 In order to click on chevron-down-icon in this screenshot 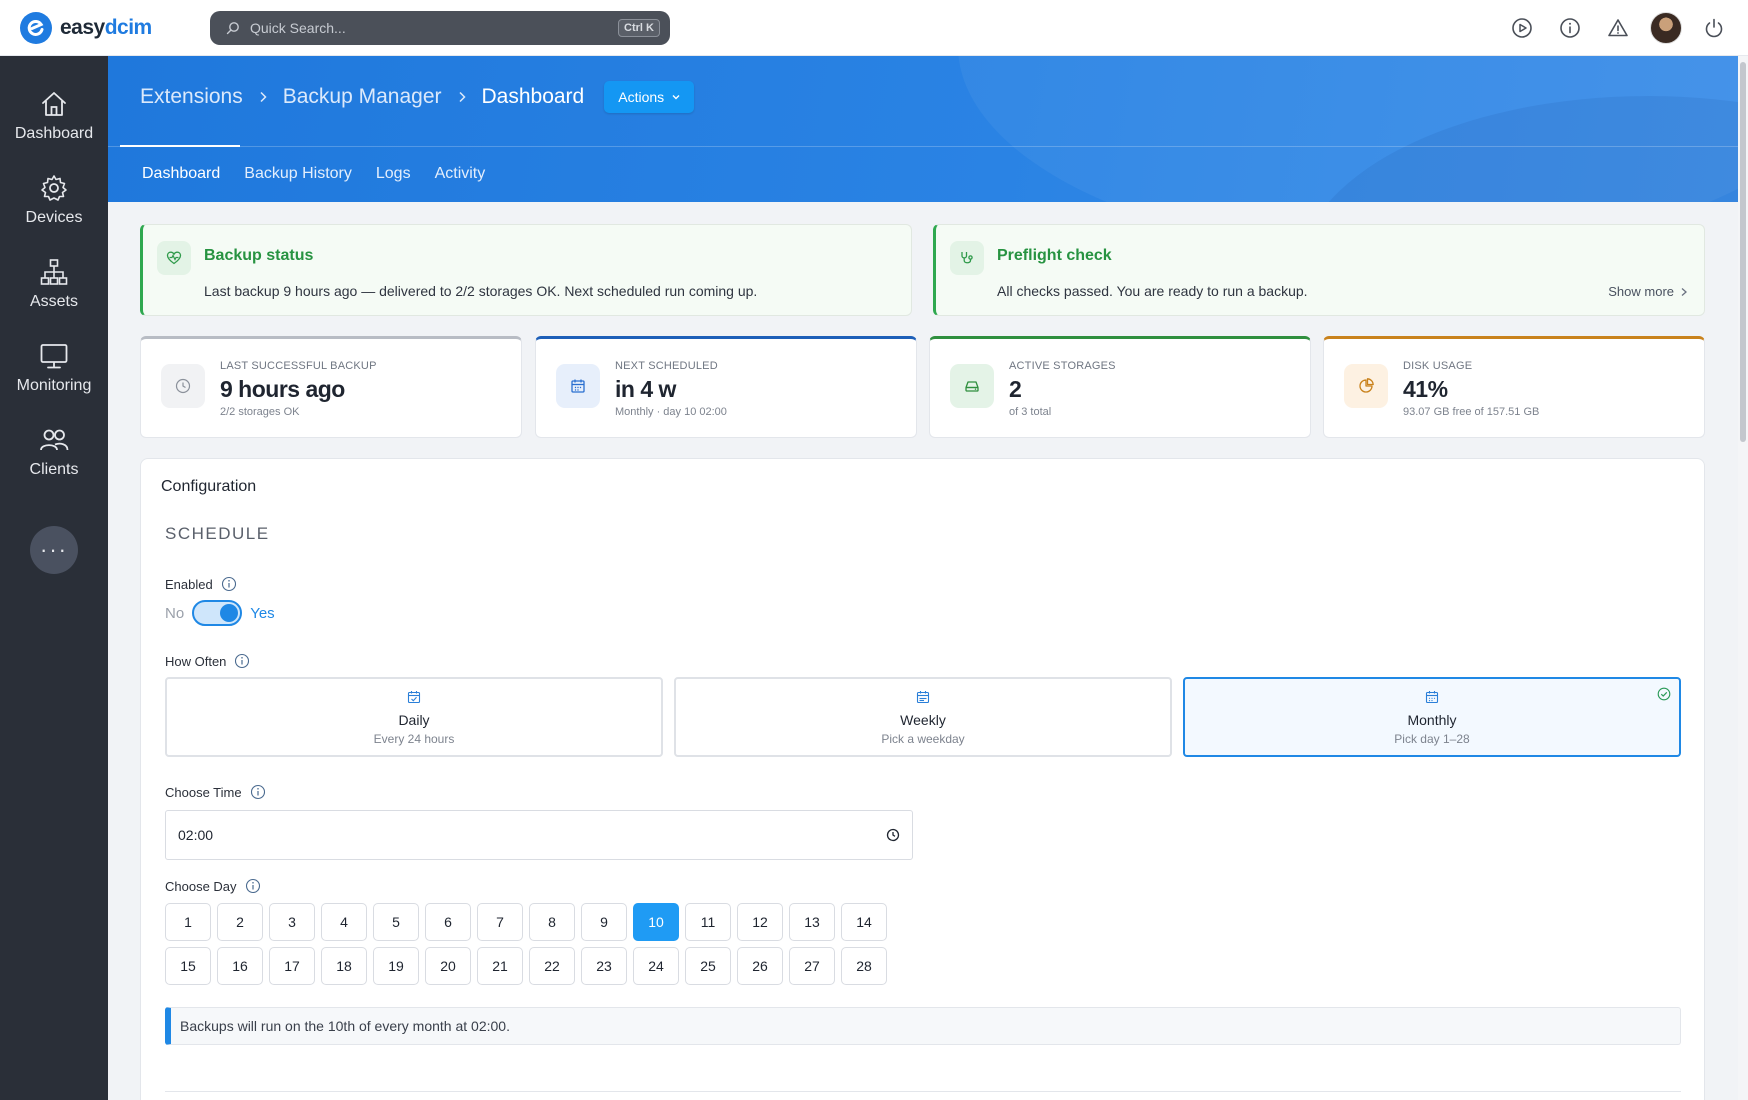, I will do `click(676, 97)`.